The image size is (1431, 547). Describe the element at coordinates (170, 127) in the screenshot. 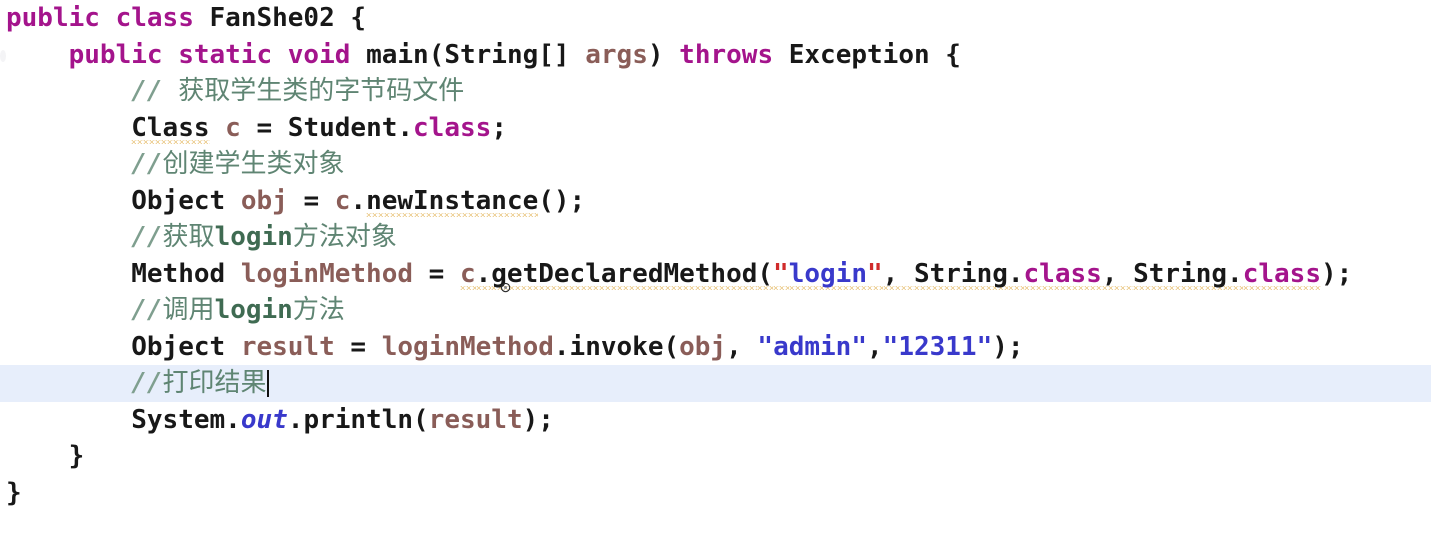

I see `token-type-class: Class` at that location.